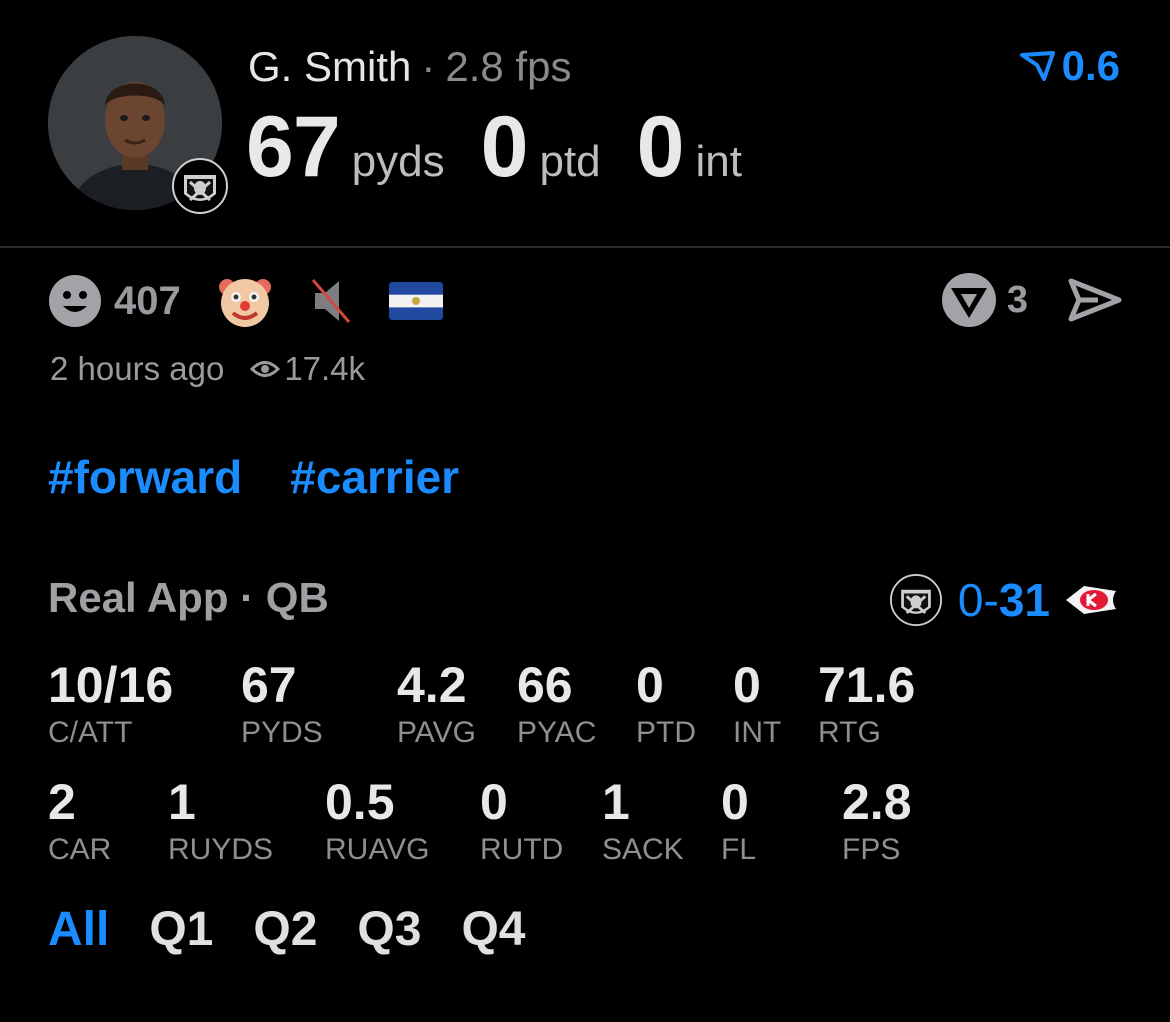  Describe the element at coordinates (1037, 66) in the screenshot. I see `boost-arrow-icon` at that location.